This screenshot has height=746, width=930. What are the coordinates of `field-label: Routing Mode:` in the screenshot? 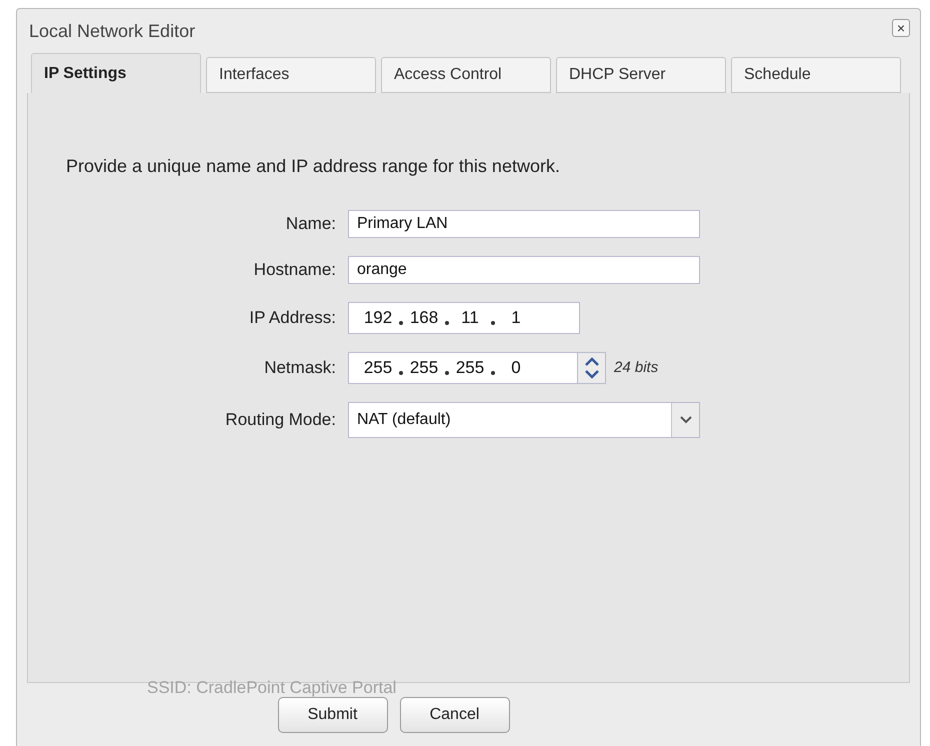 It's located at (280, 420).